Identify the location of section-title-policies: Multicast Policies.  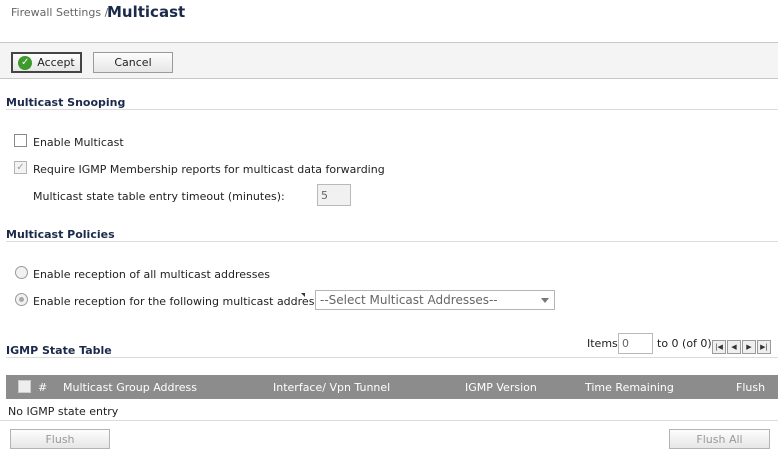
(60, 234).